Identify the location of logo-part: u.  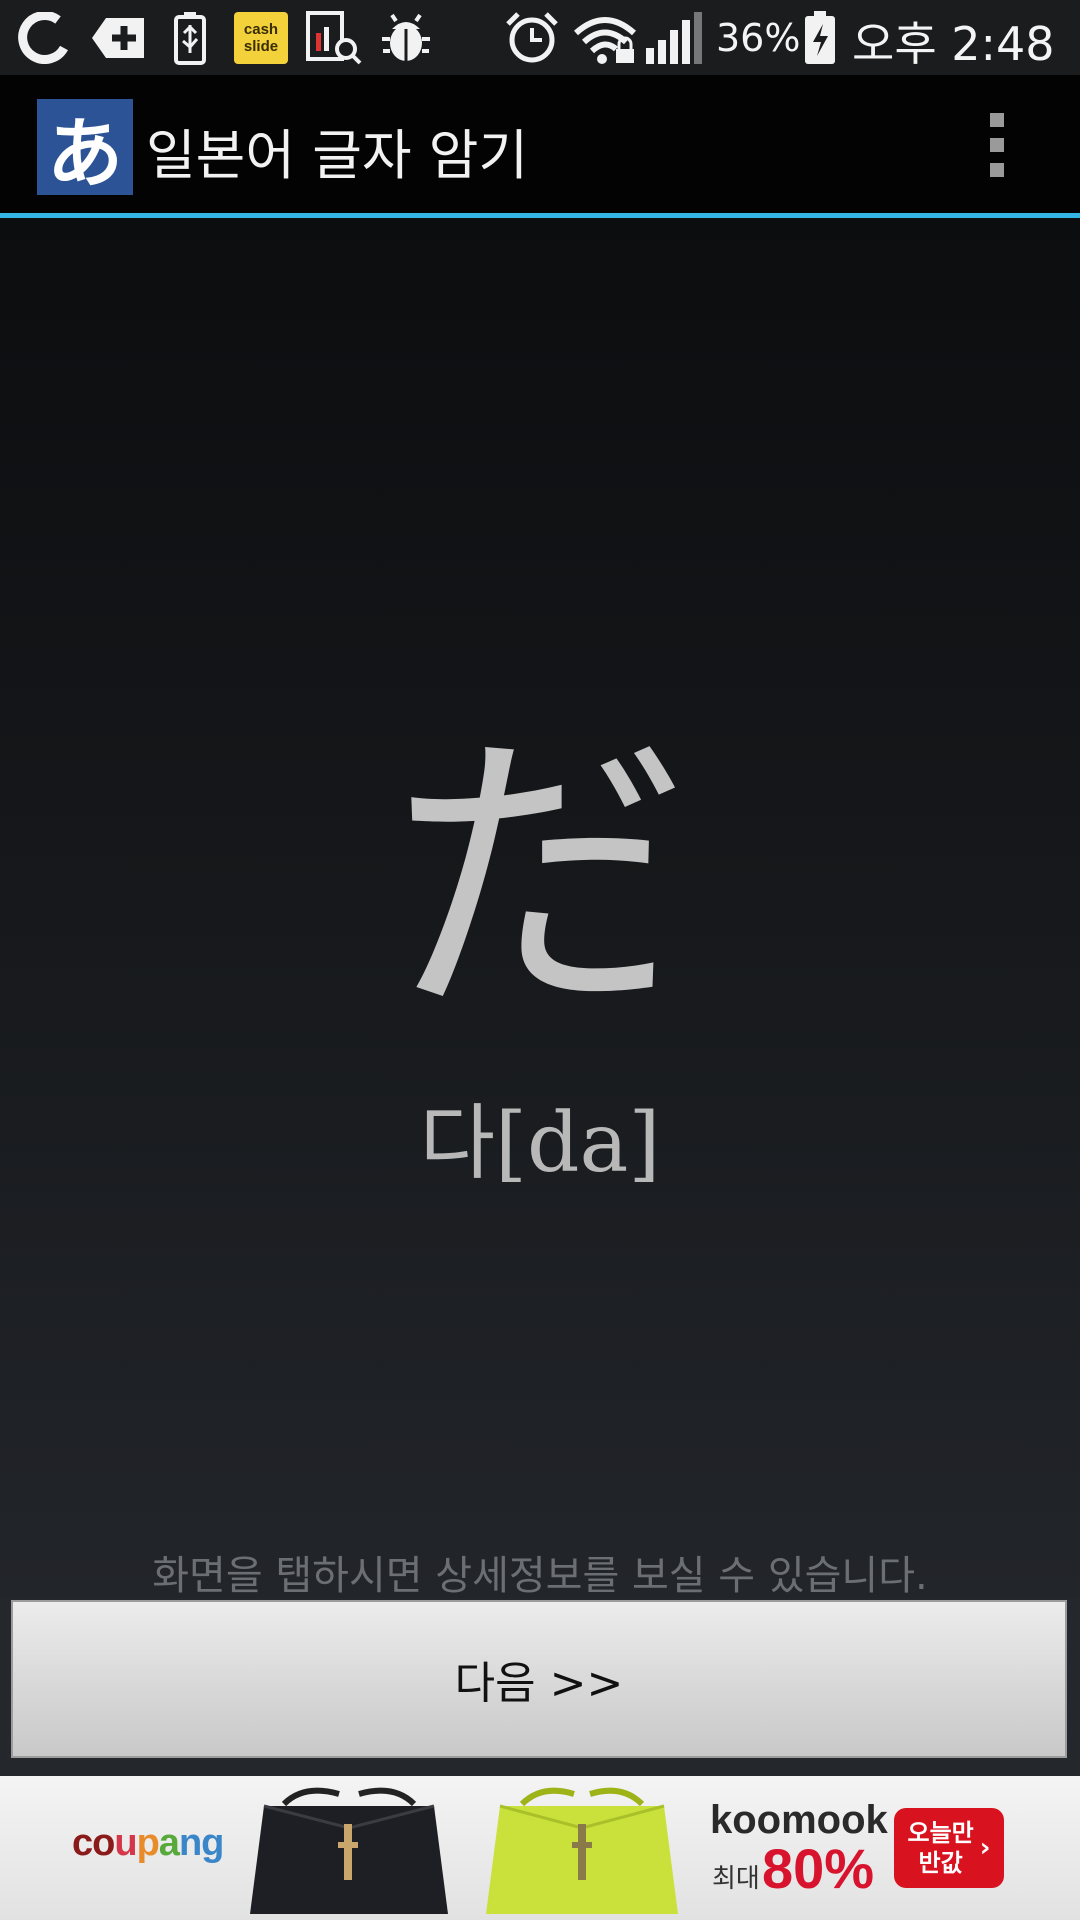
(125, 1843).